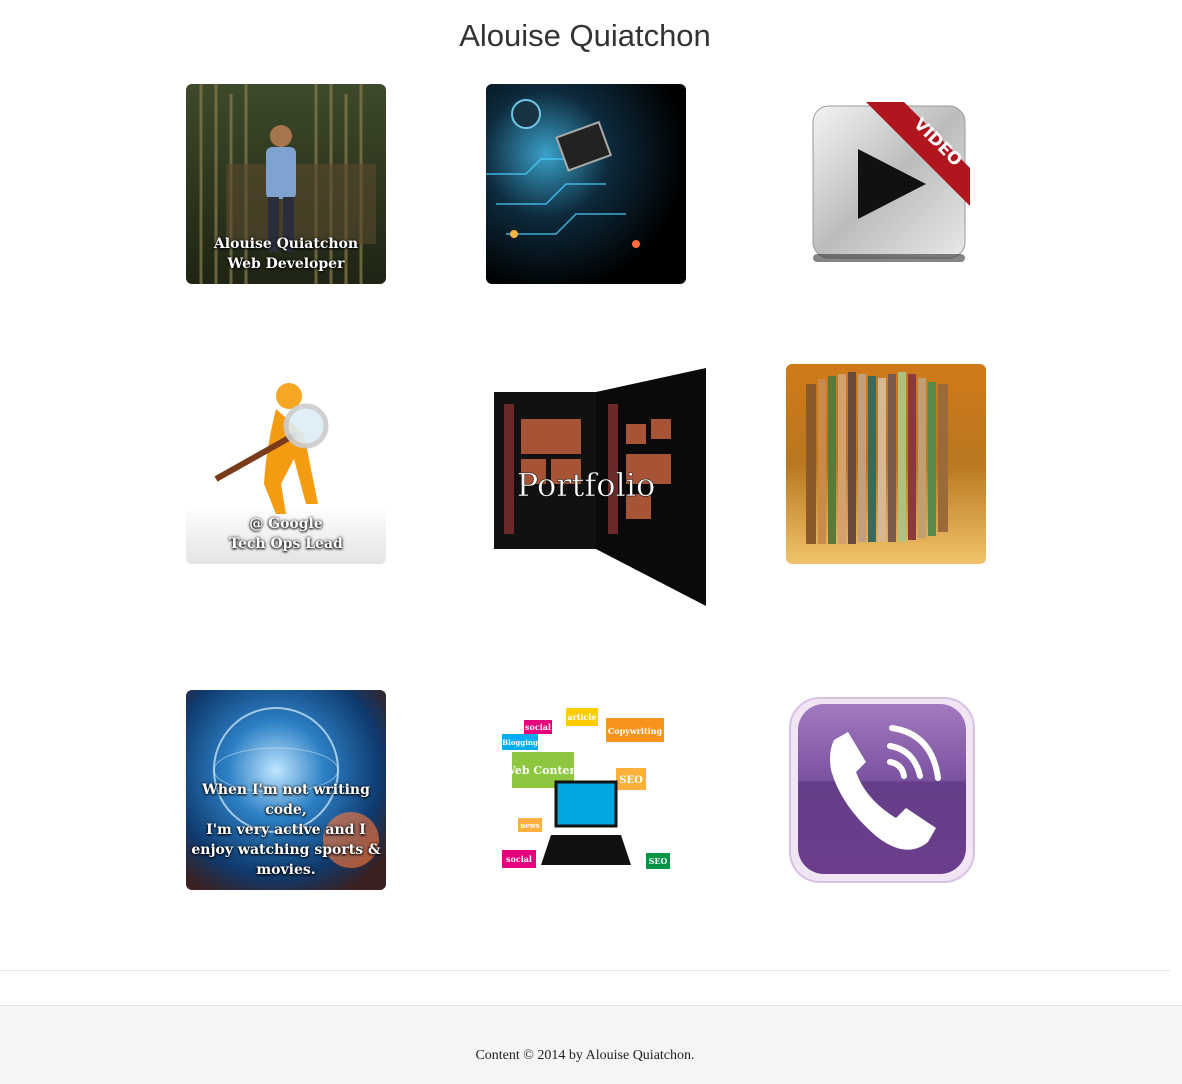 This screenshot has height=1084, width=1182. I want to click on portfolio-book-icon: Portfolio, so click(600, 487).